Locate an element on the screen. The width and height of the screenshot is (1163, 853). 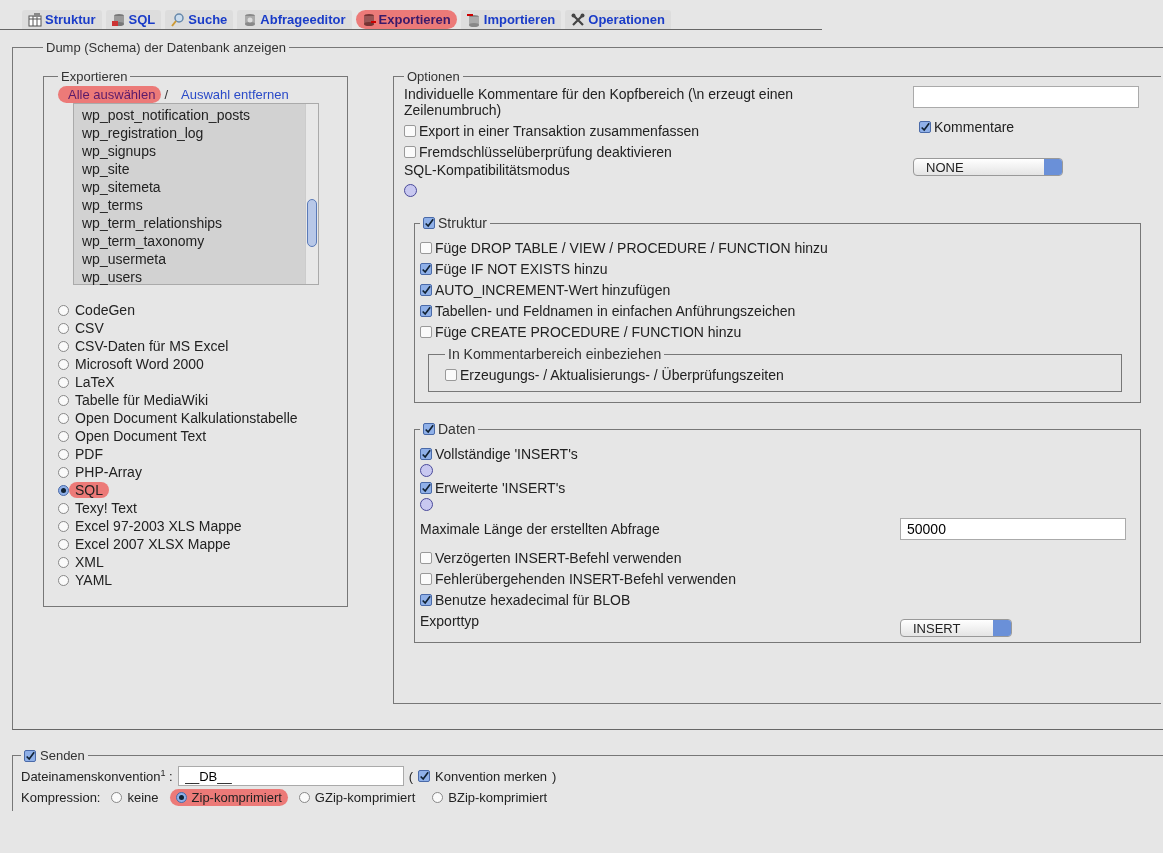
radio-label: PDF is located at coordinates (89, 454).